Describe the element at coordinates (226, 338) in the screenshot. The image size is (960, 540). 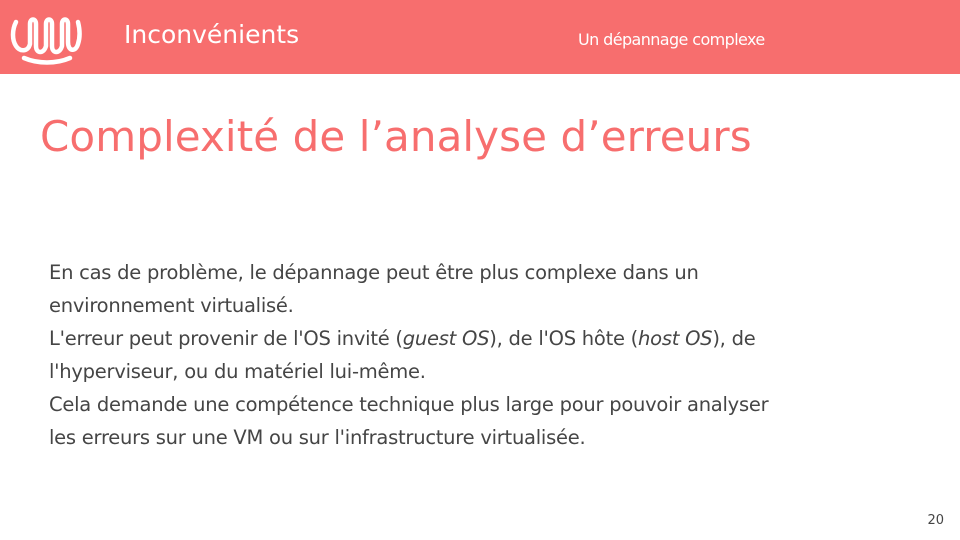
I see `paragraph-2-text-a: L'erreur peut provenir de l'OS invité (` at that location.